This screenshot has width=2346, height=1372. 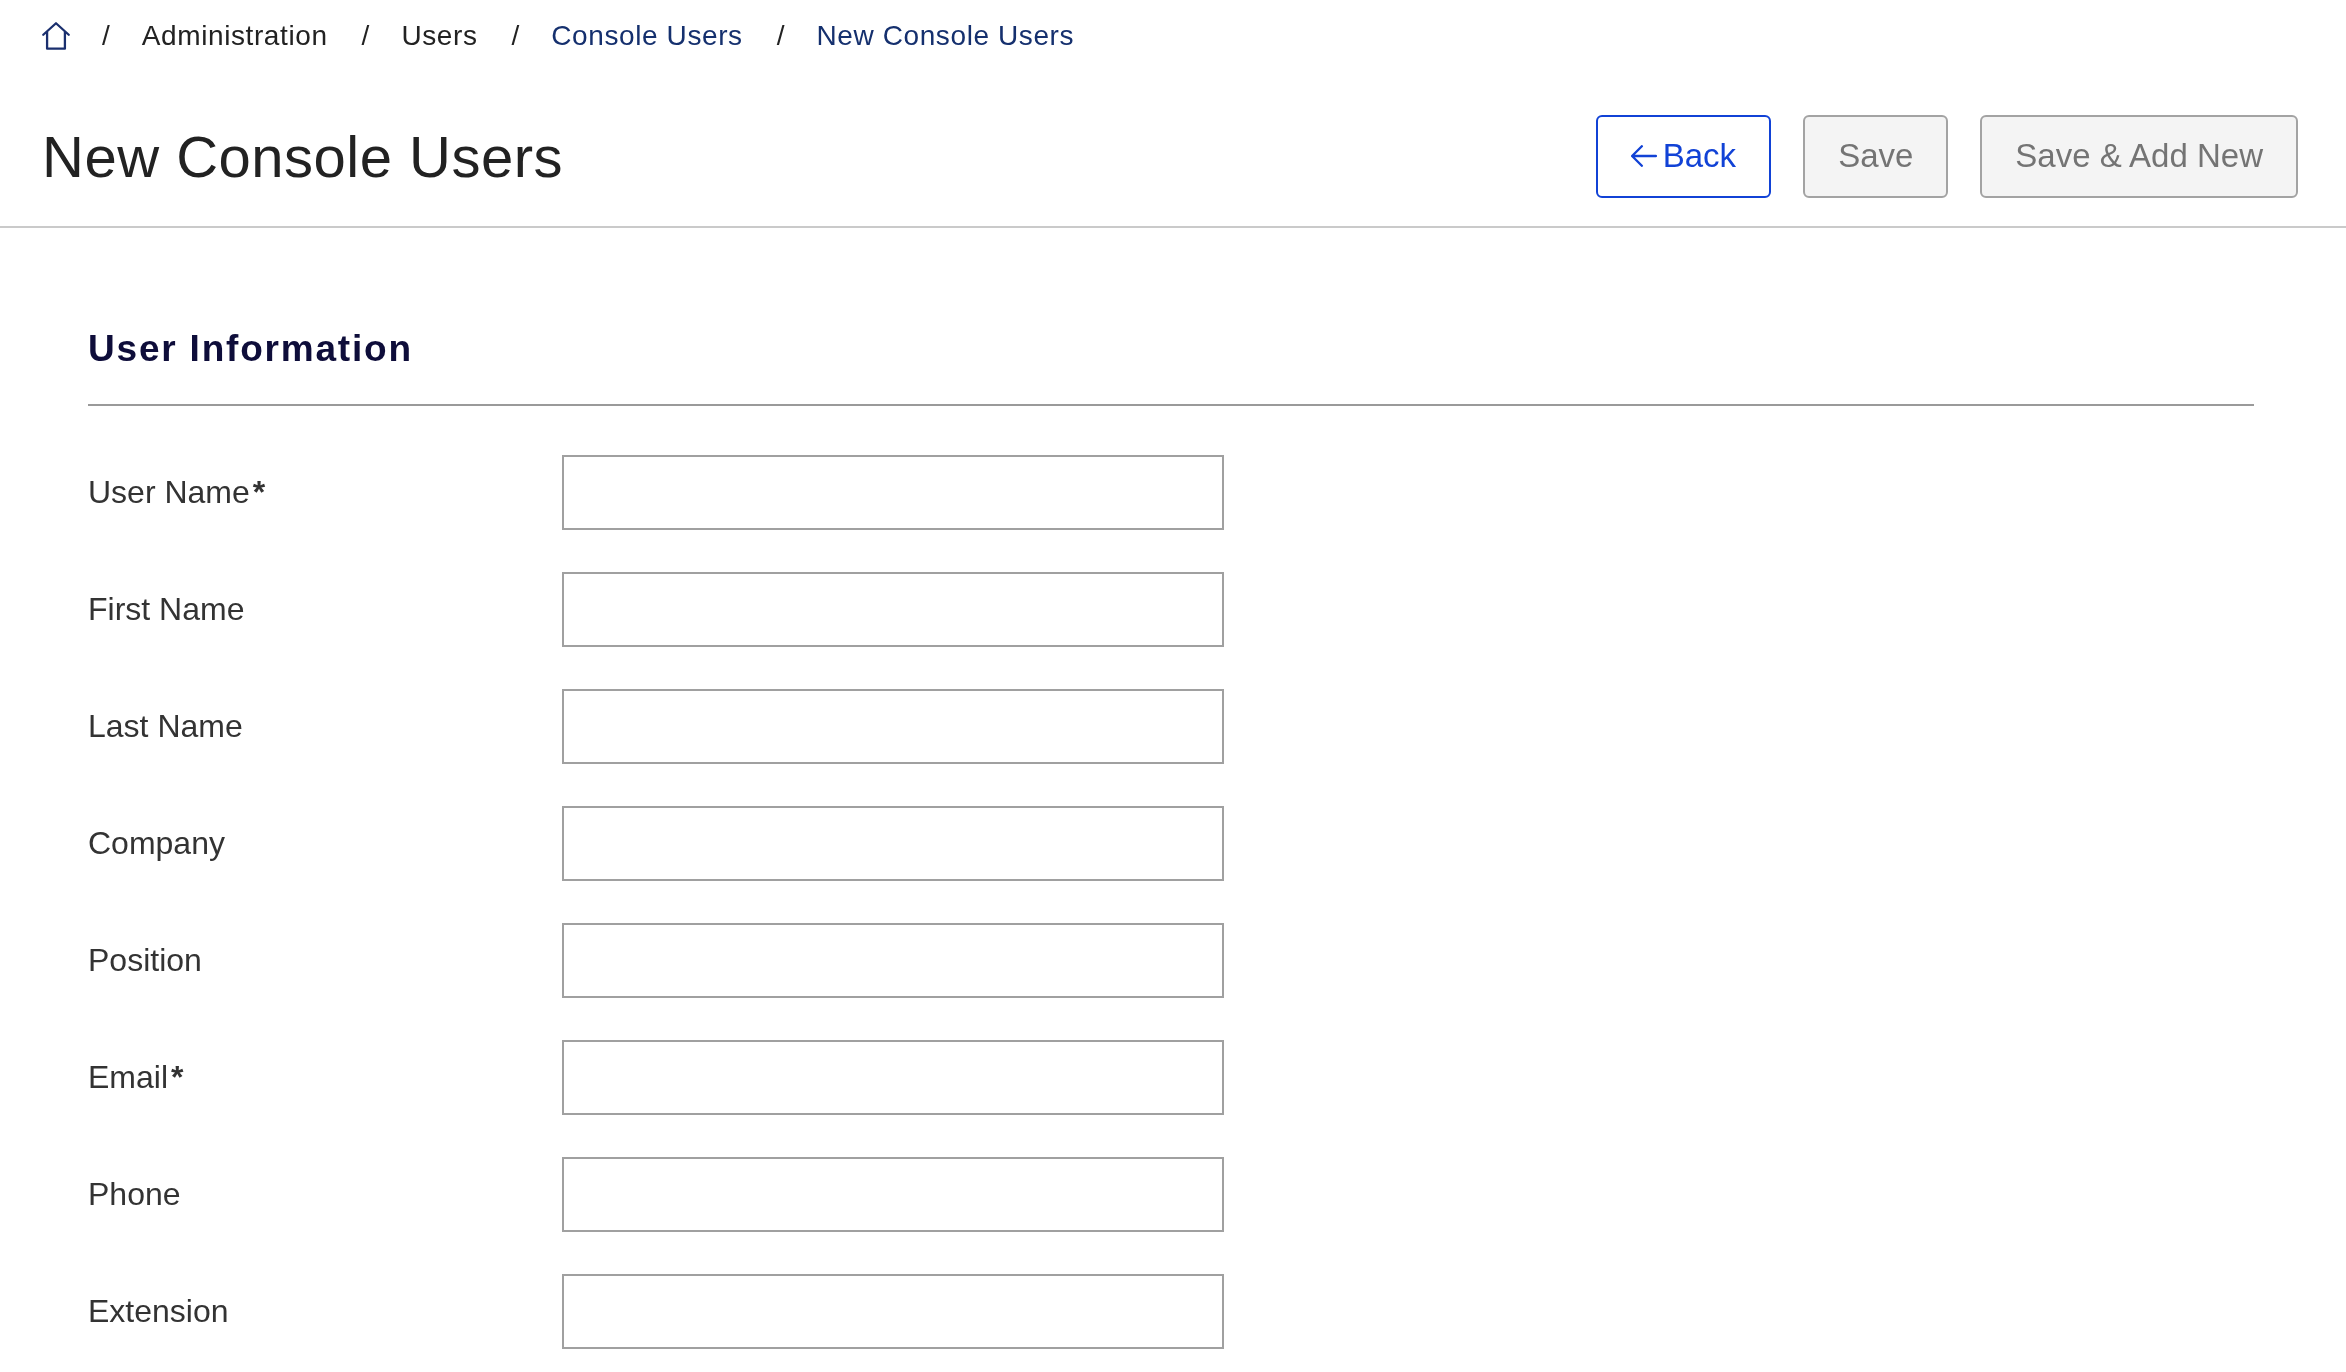 What do you see at coordinates (177, 492) in the screenshot?
I see `field-label: User Name*` at bounding box center [177, 492].